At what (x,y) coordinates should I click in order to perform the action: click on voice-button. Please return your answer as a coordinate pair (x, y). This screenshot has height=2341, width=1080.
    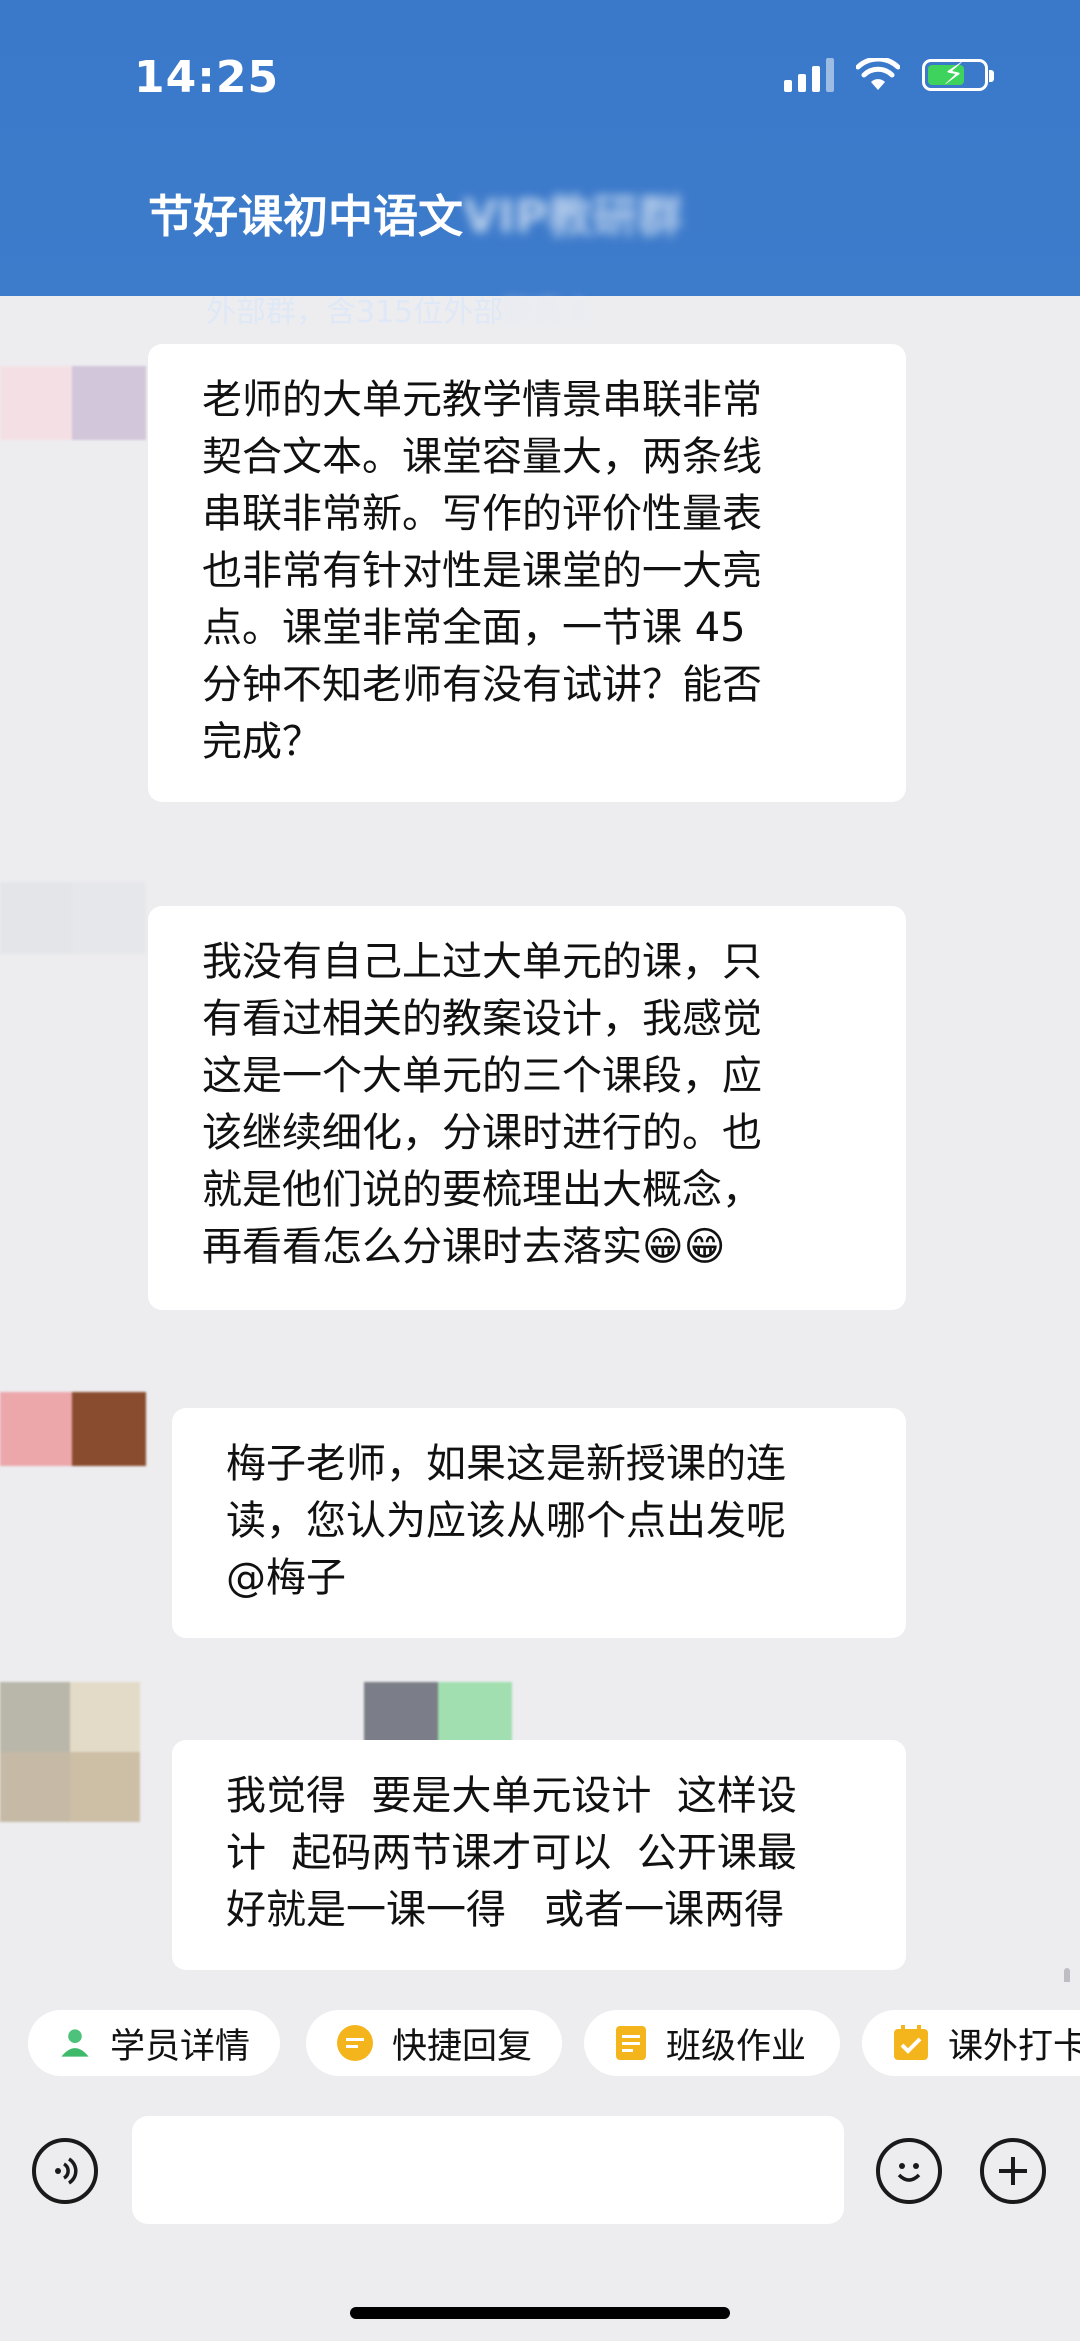
    Looking at the image, I should click on (65, 2171).